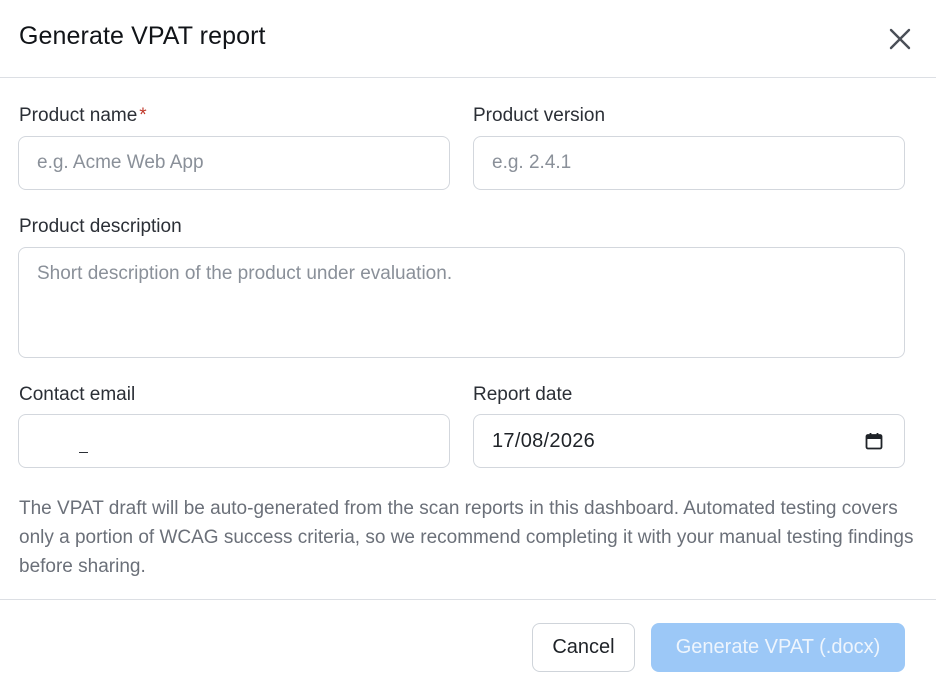 This screenshot has height=692, width=936. I want to click on report-date-value: 17/08/2026, so click(544, 440).